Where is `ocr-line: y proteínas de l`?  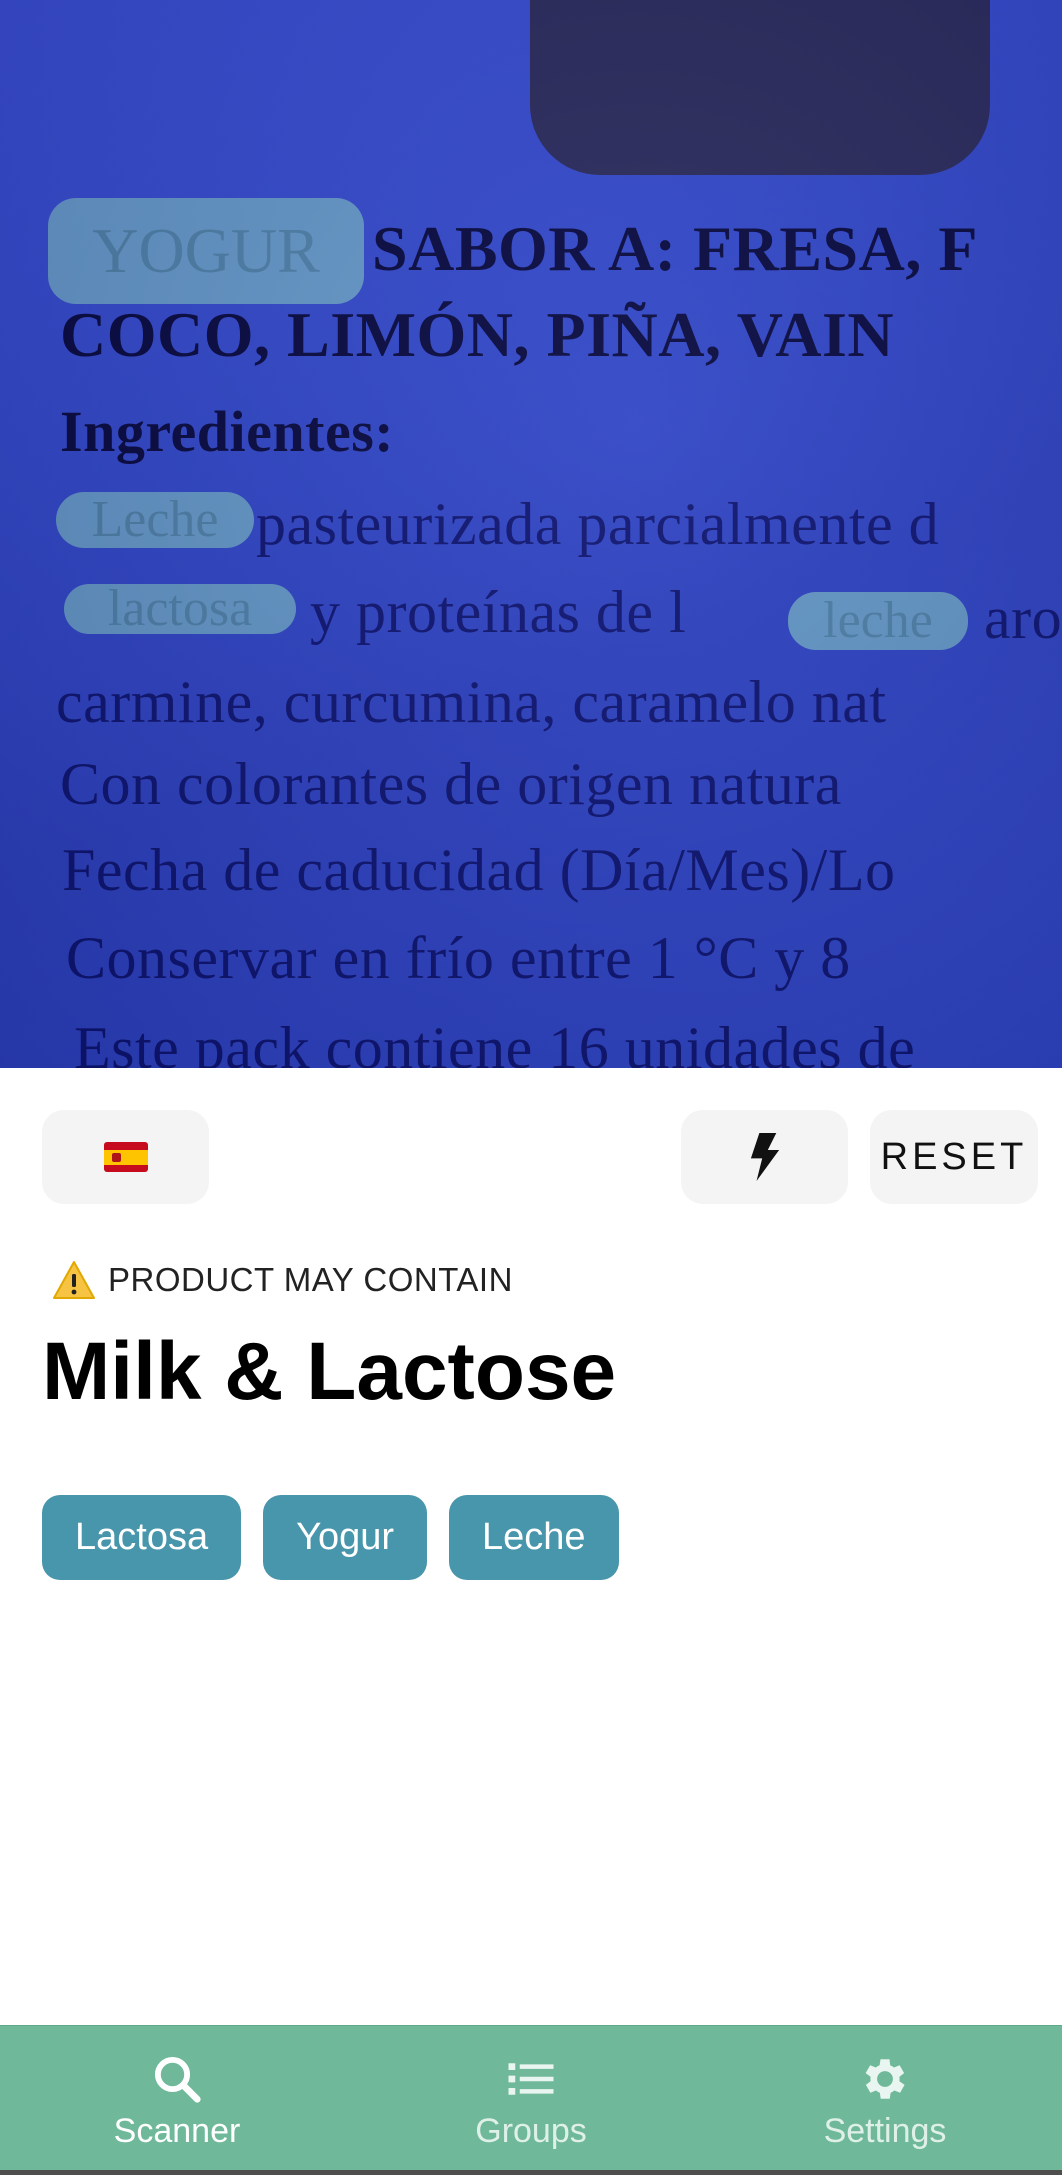 ocr-line: y proteínas de l is located at coordinates (498, 612).